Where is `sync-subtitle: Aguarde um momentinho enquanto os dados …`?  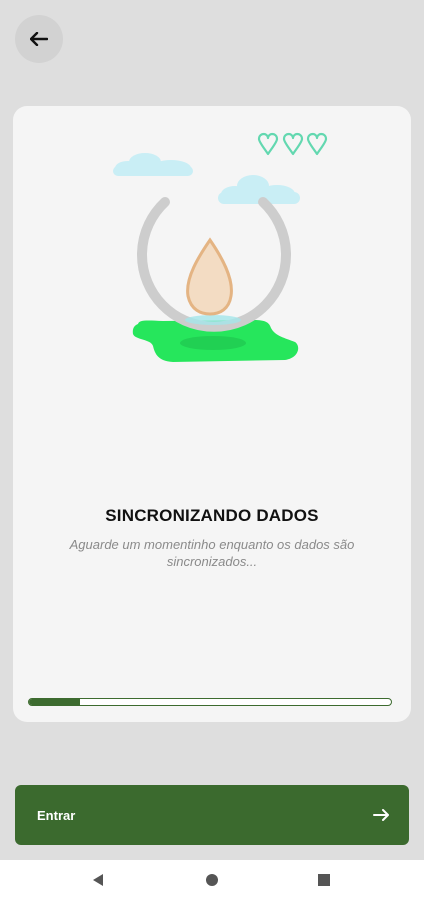 sync-subtitle: Aguarde um momentinho enquanto os dados … is located at coordinates (212, 553).